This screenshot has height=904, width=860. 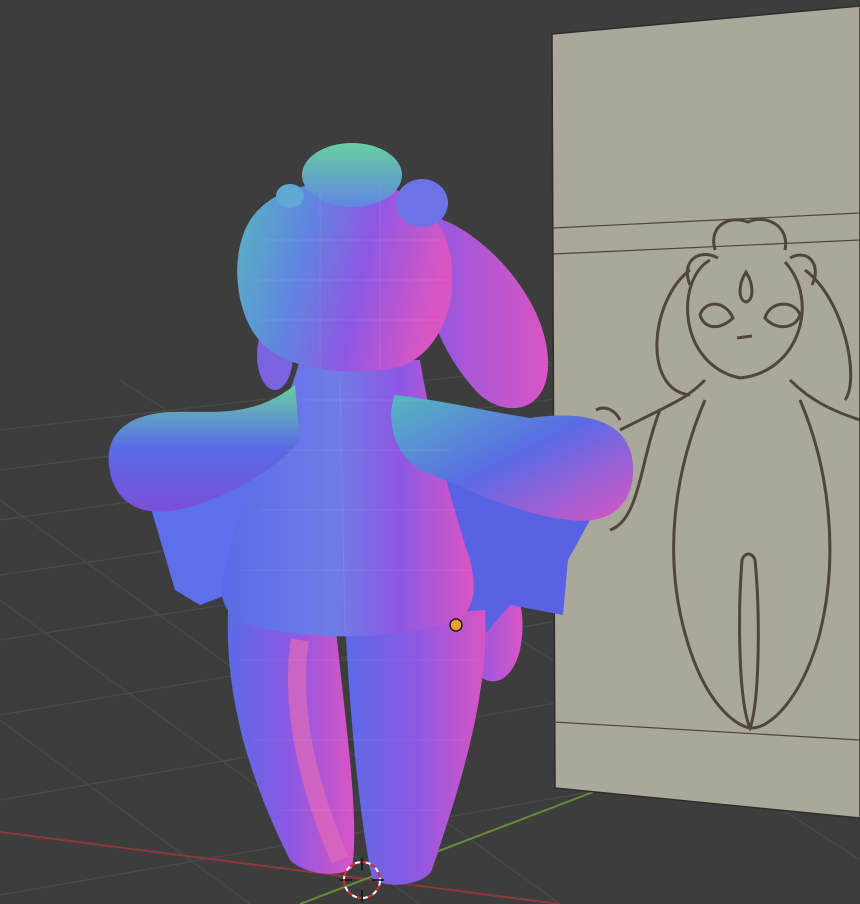 I want to click on mesh-head-bun, so click(x=352, y=175).